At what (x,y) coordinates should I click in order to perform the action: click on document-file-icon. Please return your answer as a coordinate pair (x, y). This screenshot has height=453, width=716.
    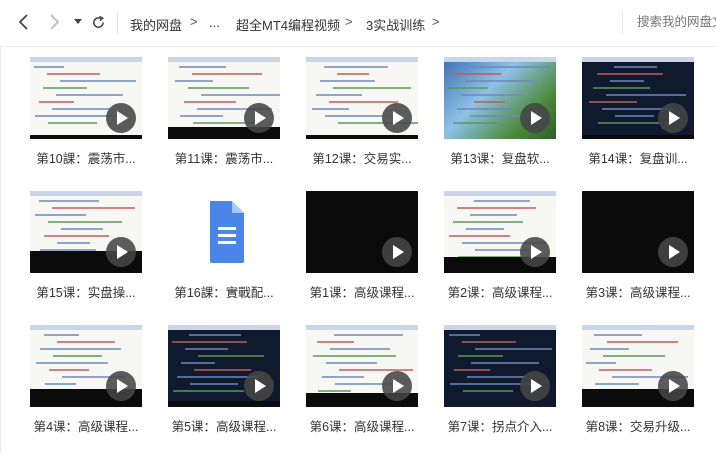
    Looking at the image, I should click on (224, 232).